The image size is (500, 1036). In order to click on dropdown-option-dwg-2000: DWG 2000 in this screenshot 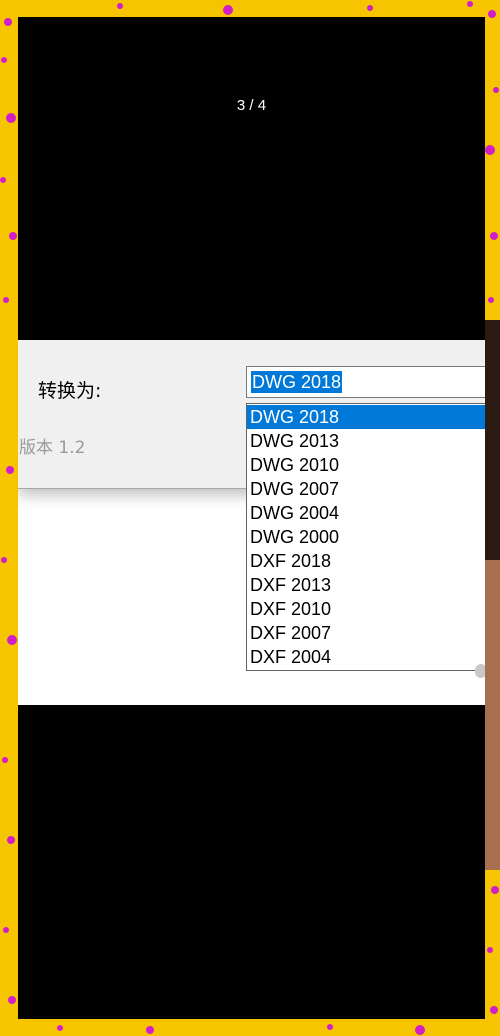, I will do `click(366, 537)`.